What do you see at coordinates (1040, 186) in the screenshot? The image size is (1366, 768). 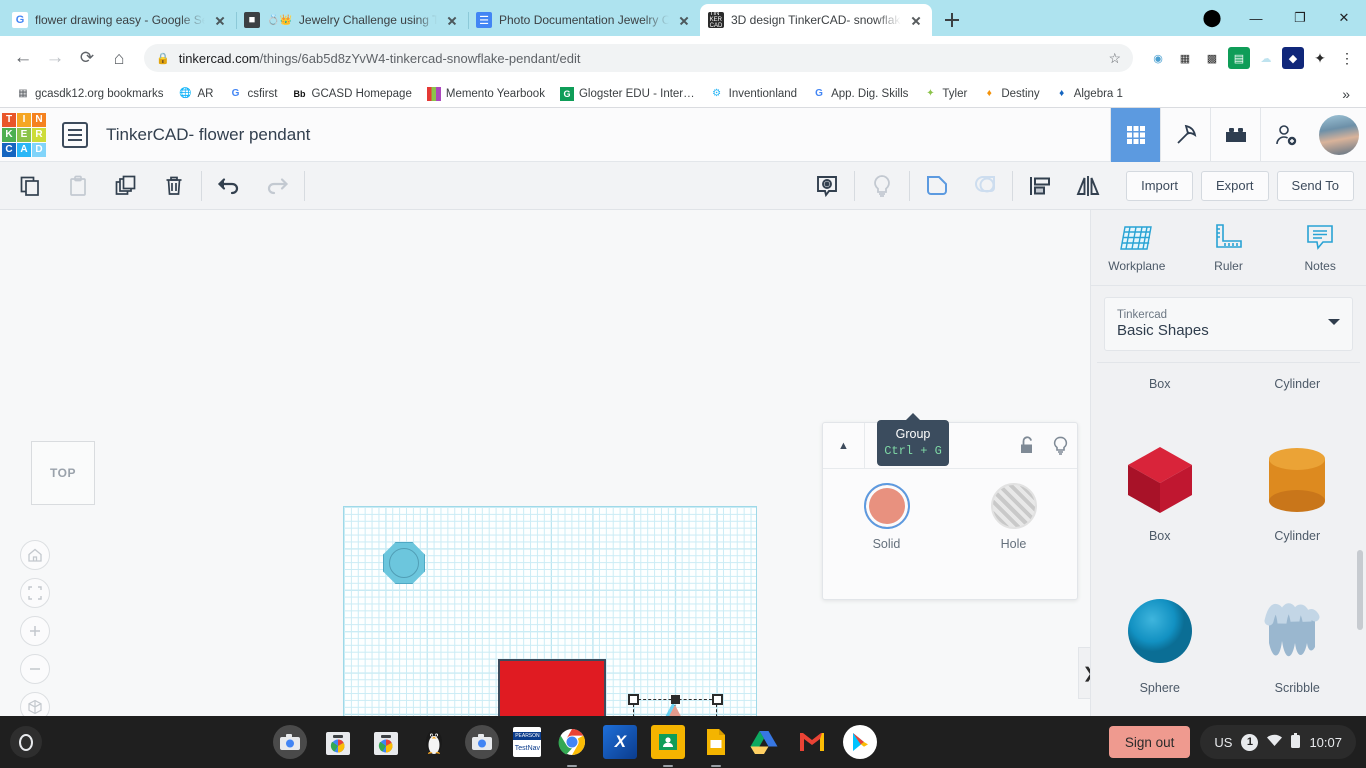 I see `align-icon` at bounding box center [1040, 186].